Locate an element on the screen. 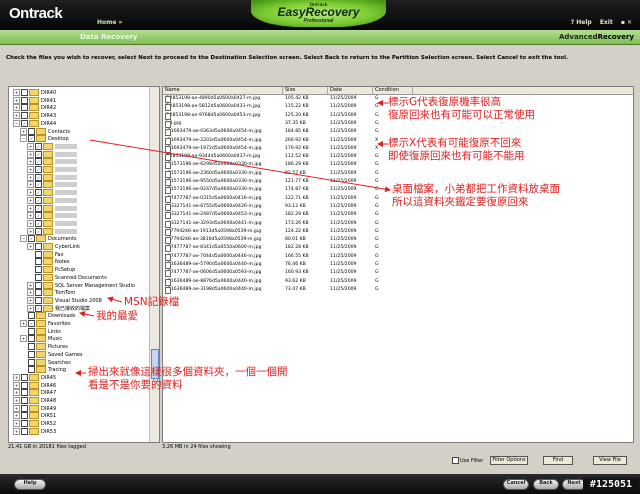 The width and height of the screenshot is (640, 494). tree-item: Saved Games is located at coordinates (51, 354).